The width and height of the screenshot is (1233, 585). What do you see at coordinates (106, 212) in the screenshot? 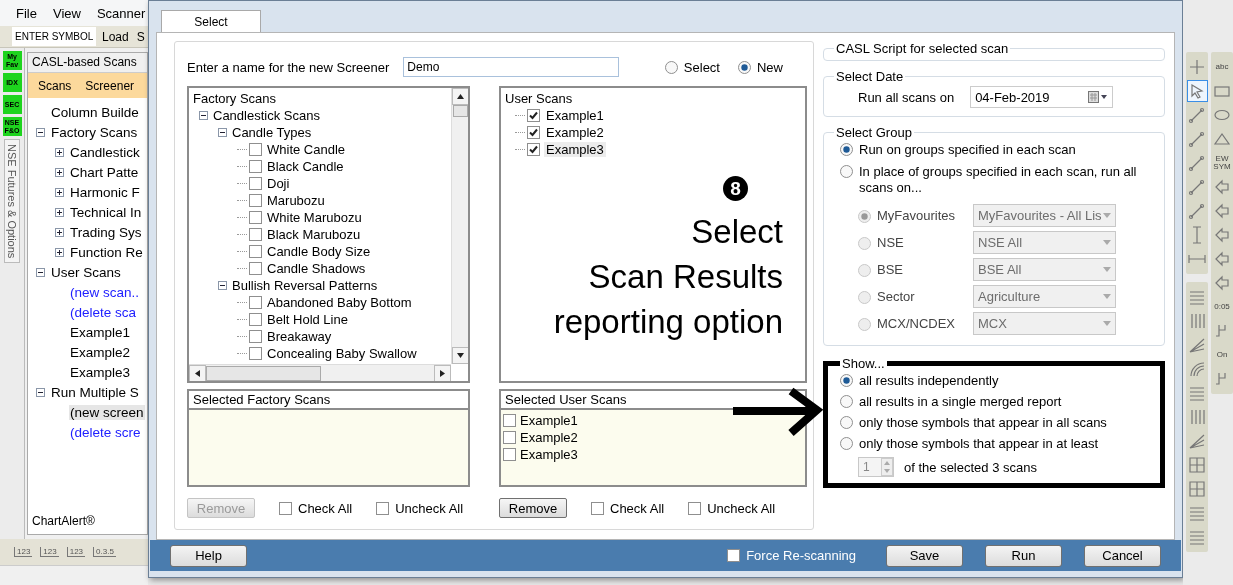
I see `tree-item: Technical In` at bounding box center [106, 212].